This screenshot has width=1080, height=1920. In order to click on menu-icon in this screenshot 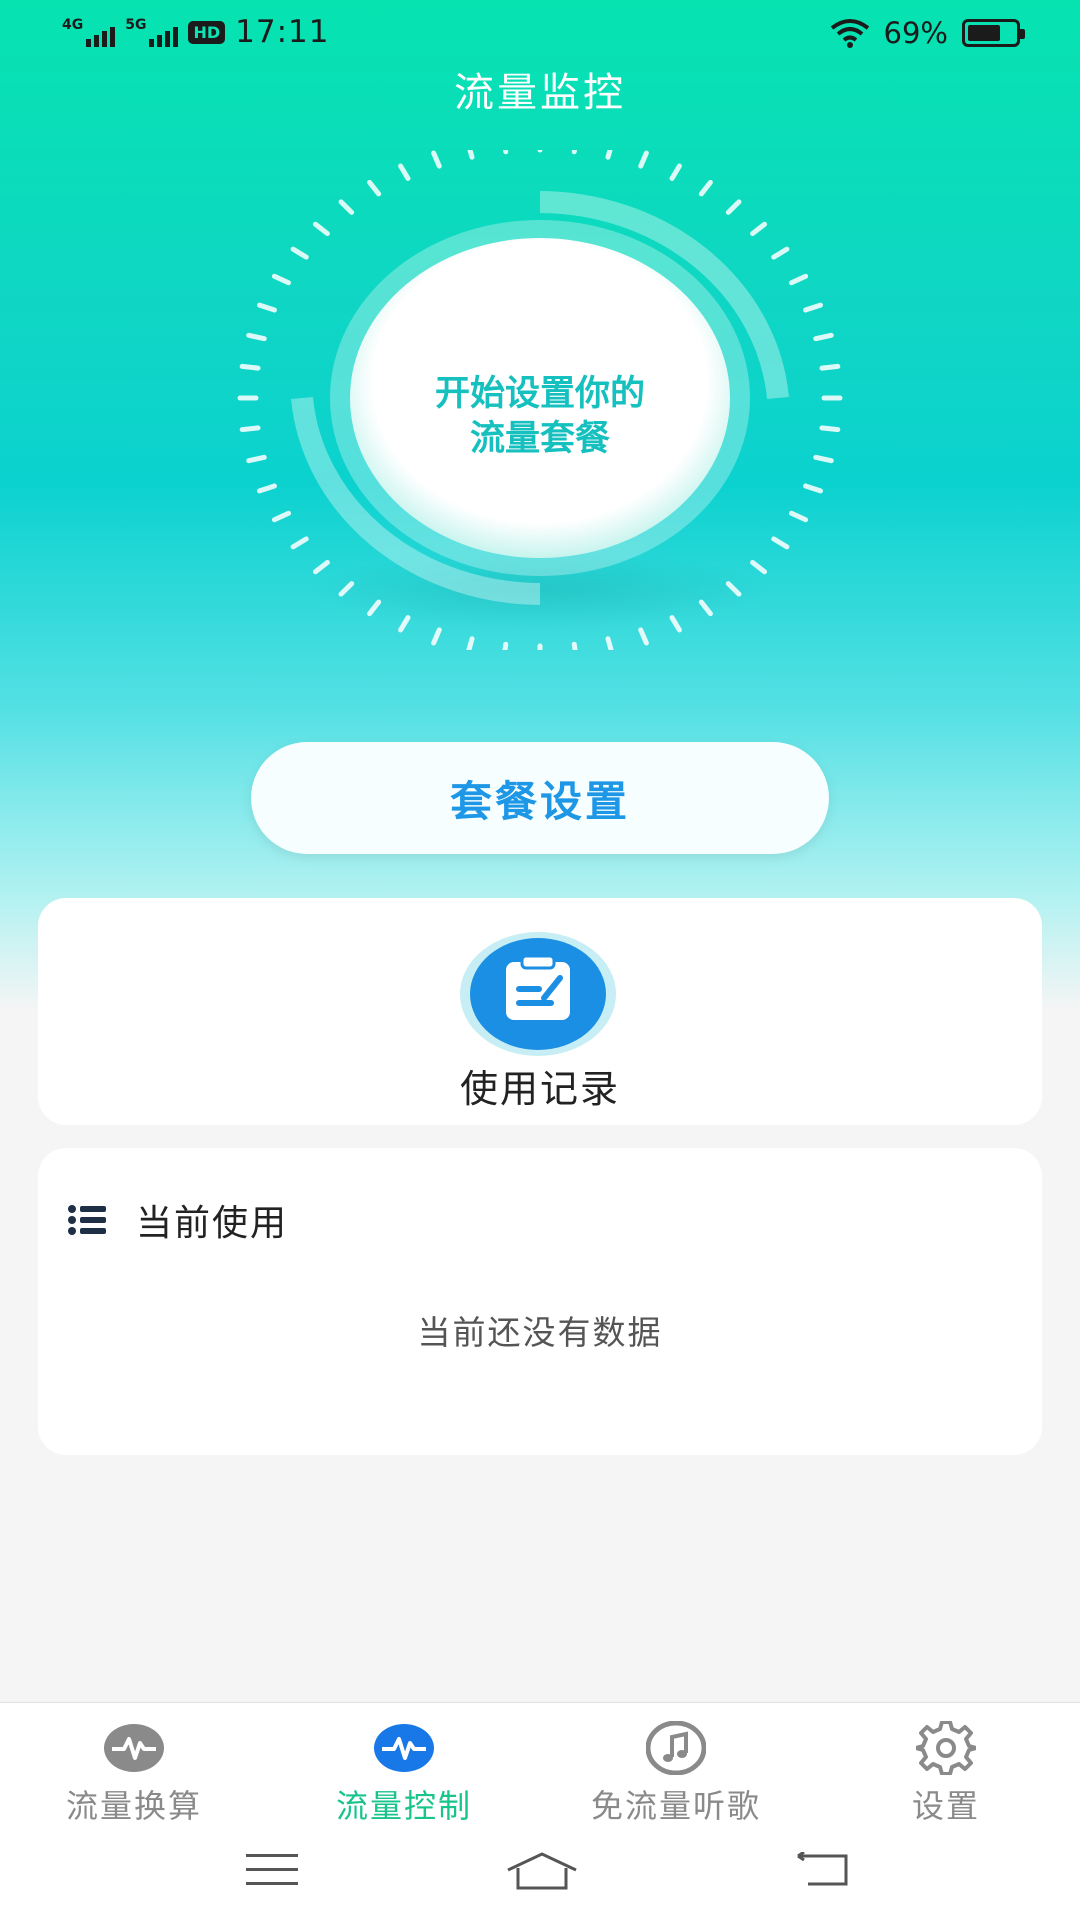, I will do `click(272, 1870)`.